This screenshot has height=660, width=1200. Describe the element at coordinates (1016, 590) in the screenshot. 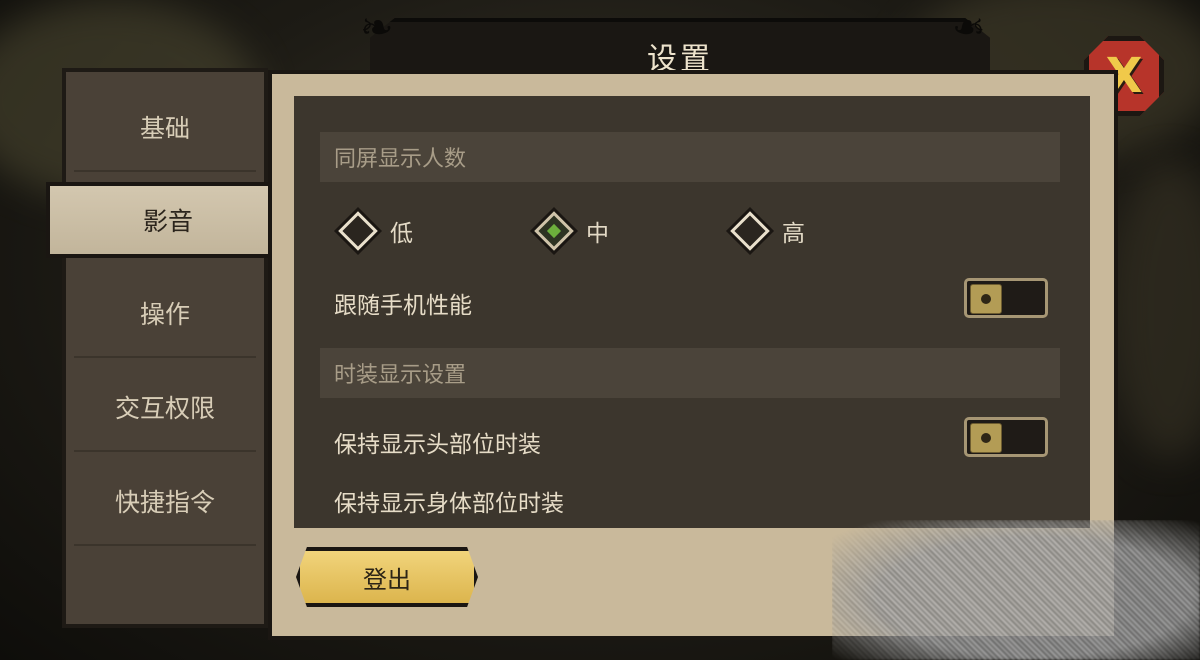

I see `obscured-watermark-area` at that location.